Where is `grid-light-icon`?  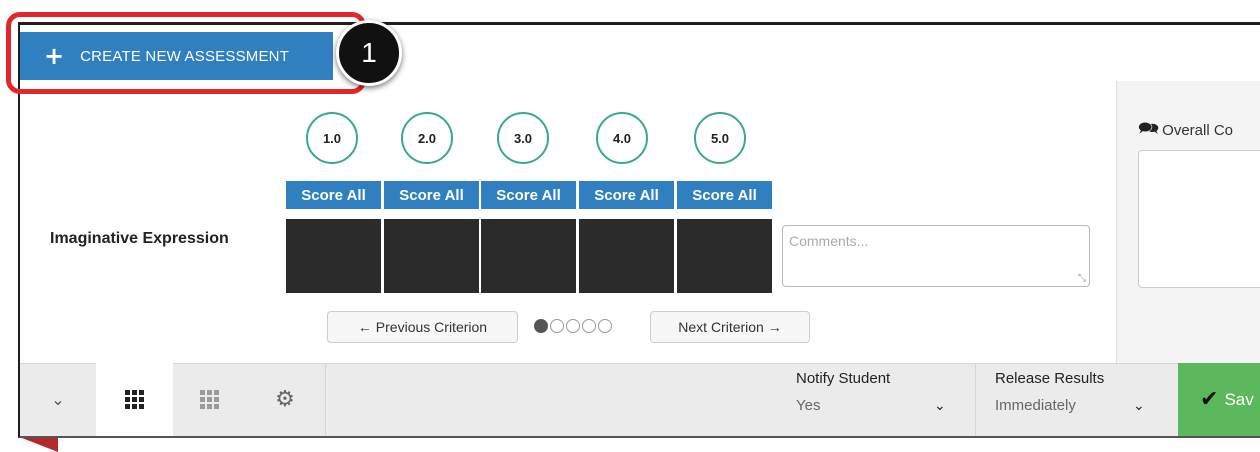 grid-light-icon is located at coordinates (209, 399).